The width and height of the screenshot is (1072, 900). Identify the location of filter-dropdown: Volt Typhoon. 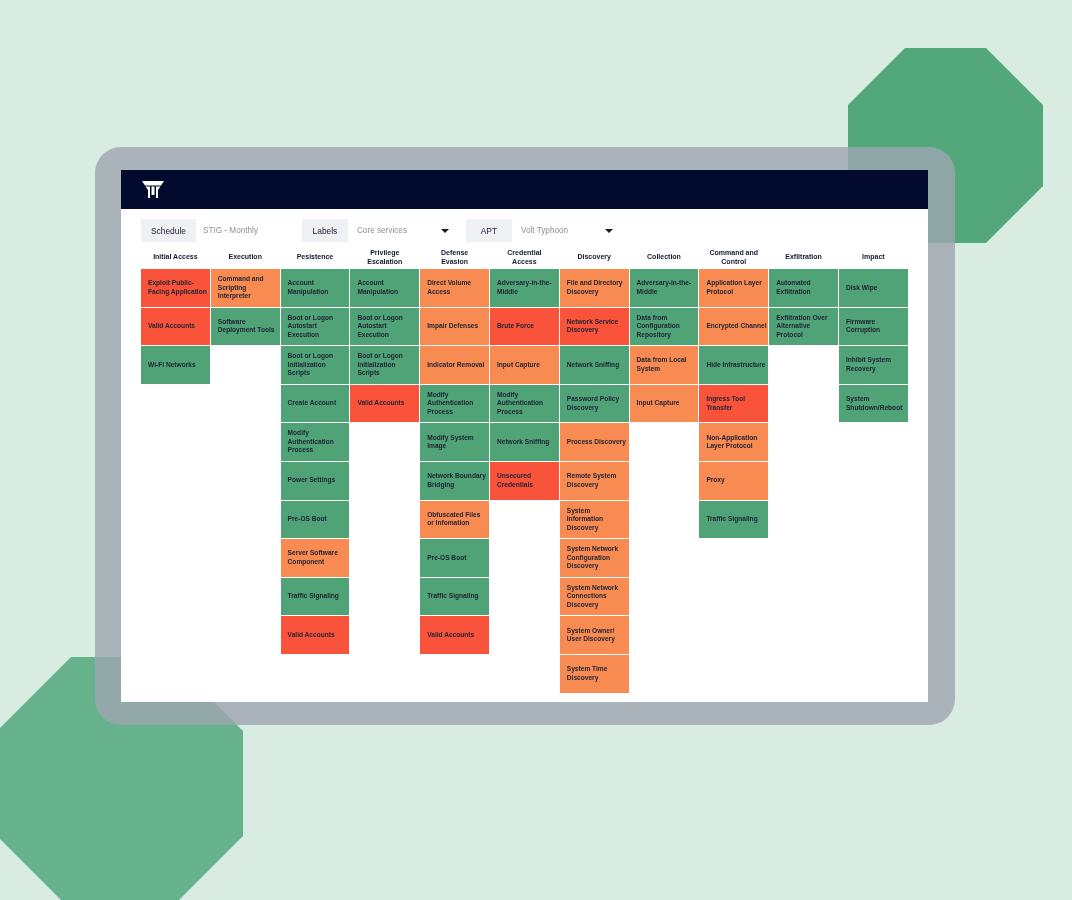
(565, 230).